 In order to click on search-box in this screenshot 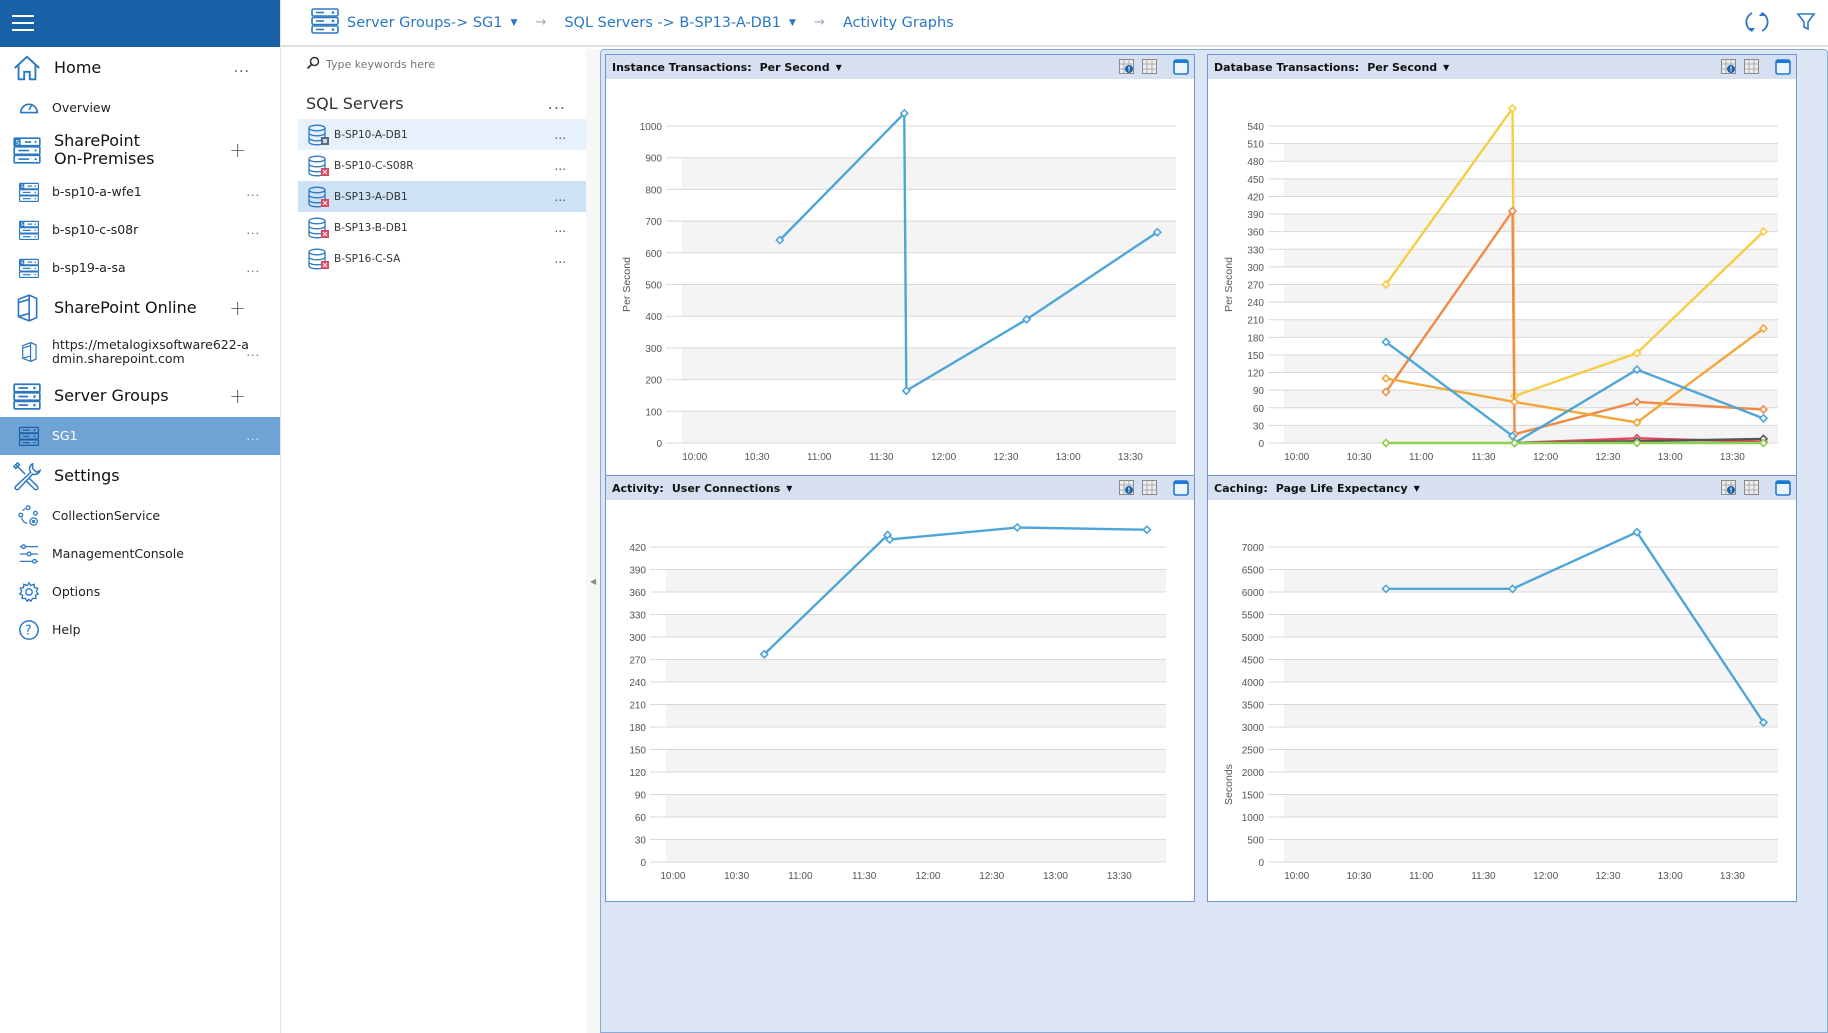, I will do `click(442, 64)`.